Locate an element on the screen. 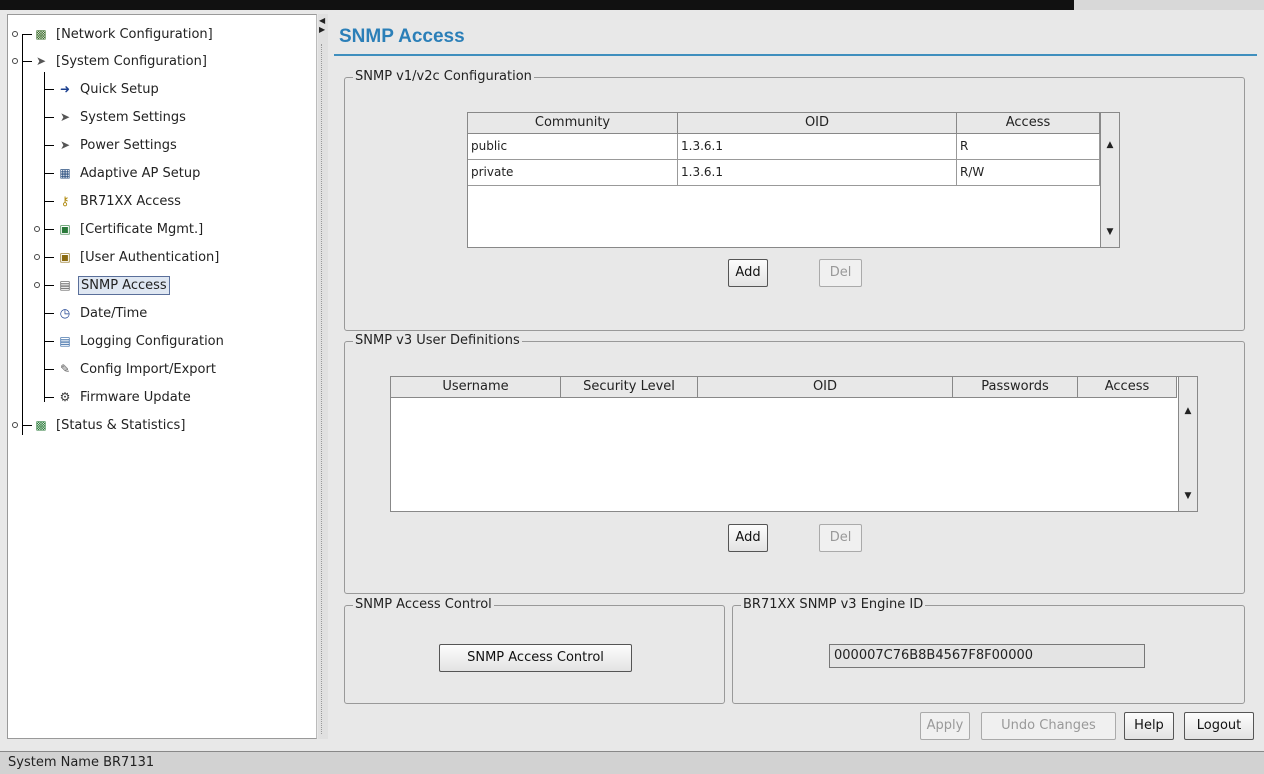 The width and height of the screenshot is (1264, 774). column-header-passwords: Passwords is located at coordinates (1015, 387).